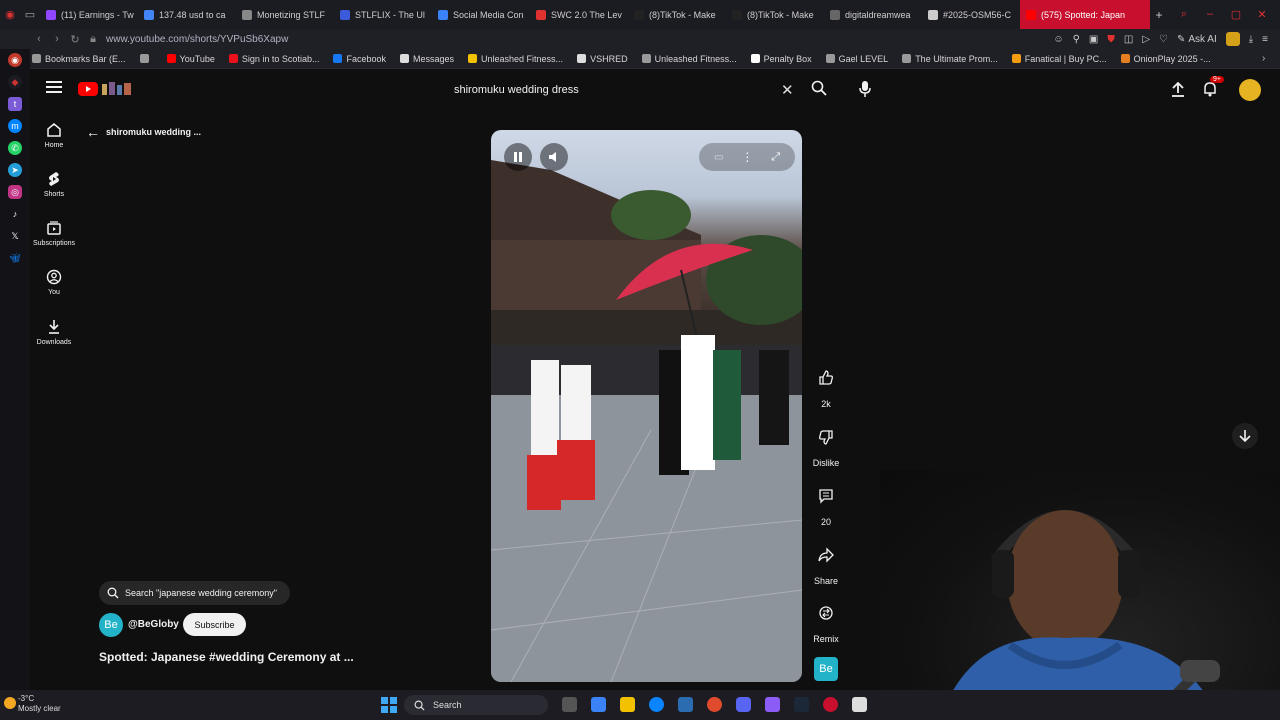 The height and width of the screenshot is (720, 1280). I want to click on tiktok-icon: ♪, so click(15, 214).